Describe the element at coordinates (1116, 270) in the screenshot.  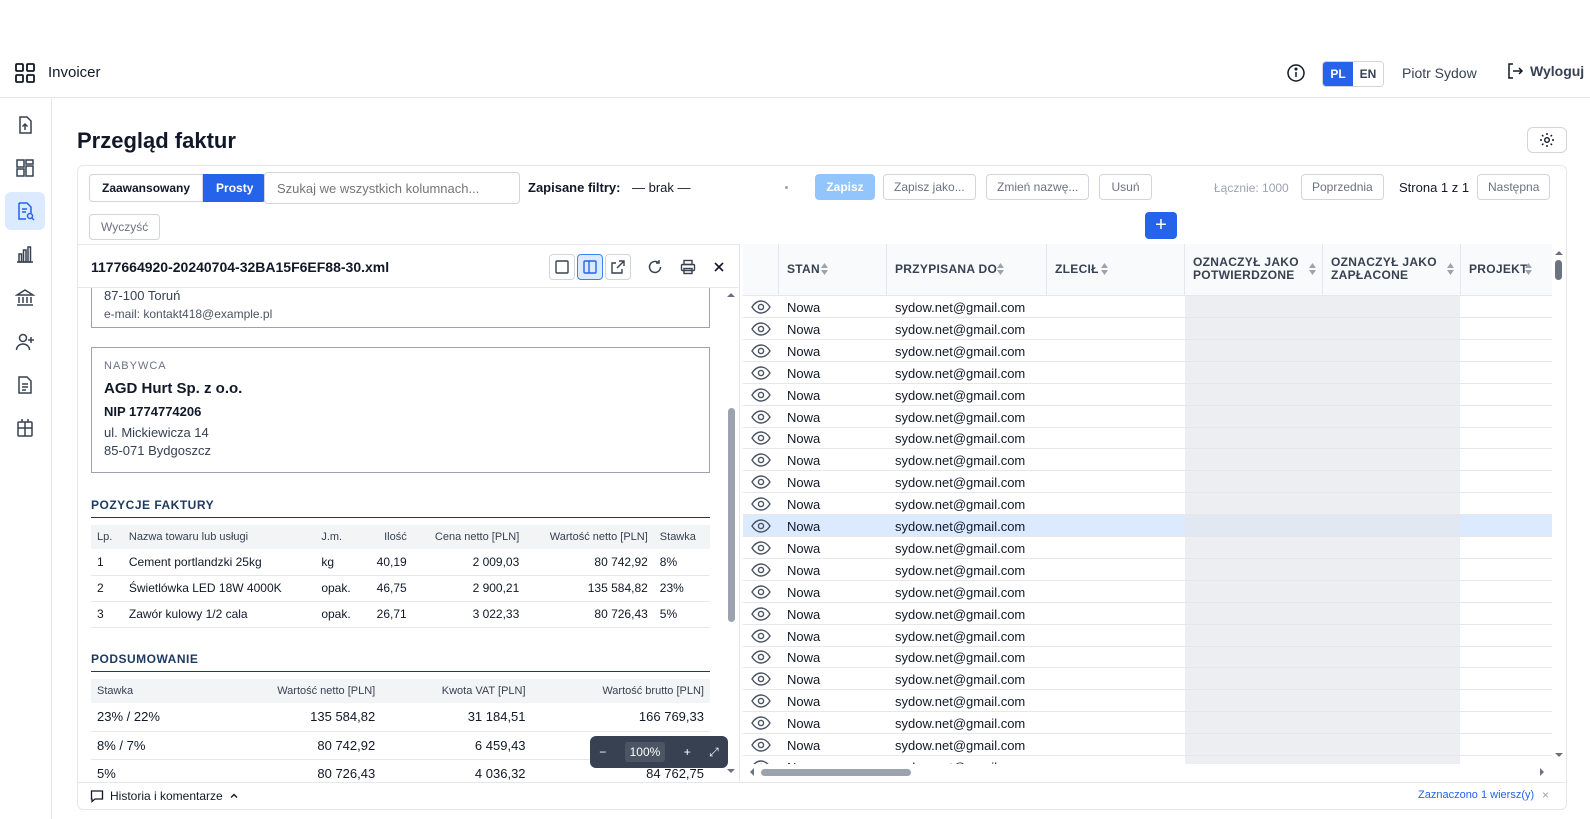
I see `grid-header-zlecil: ZLECIŁ` at that location.